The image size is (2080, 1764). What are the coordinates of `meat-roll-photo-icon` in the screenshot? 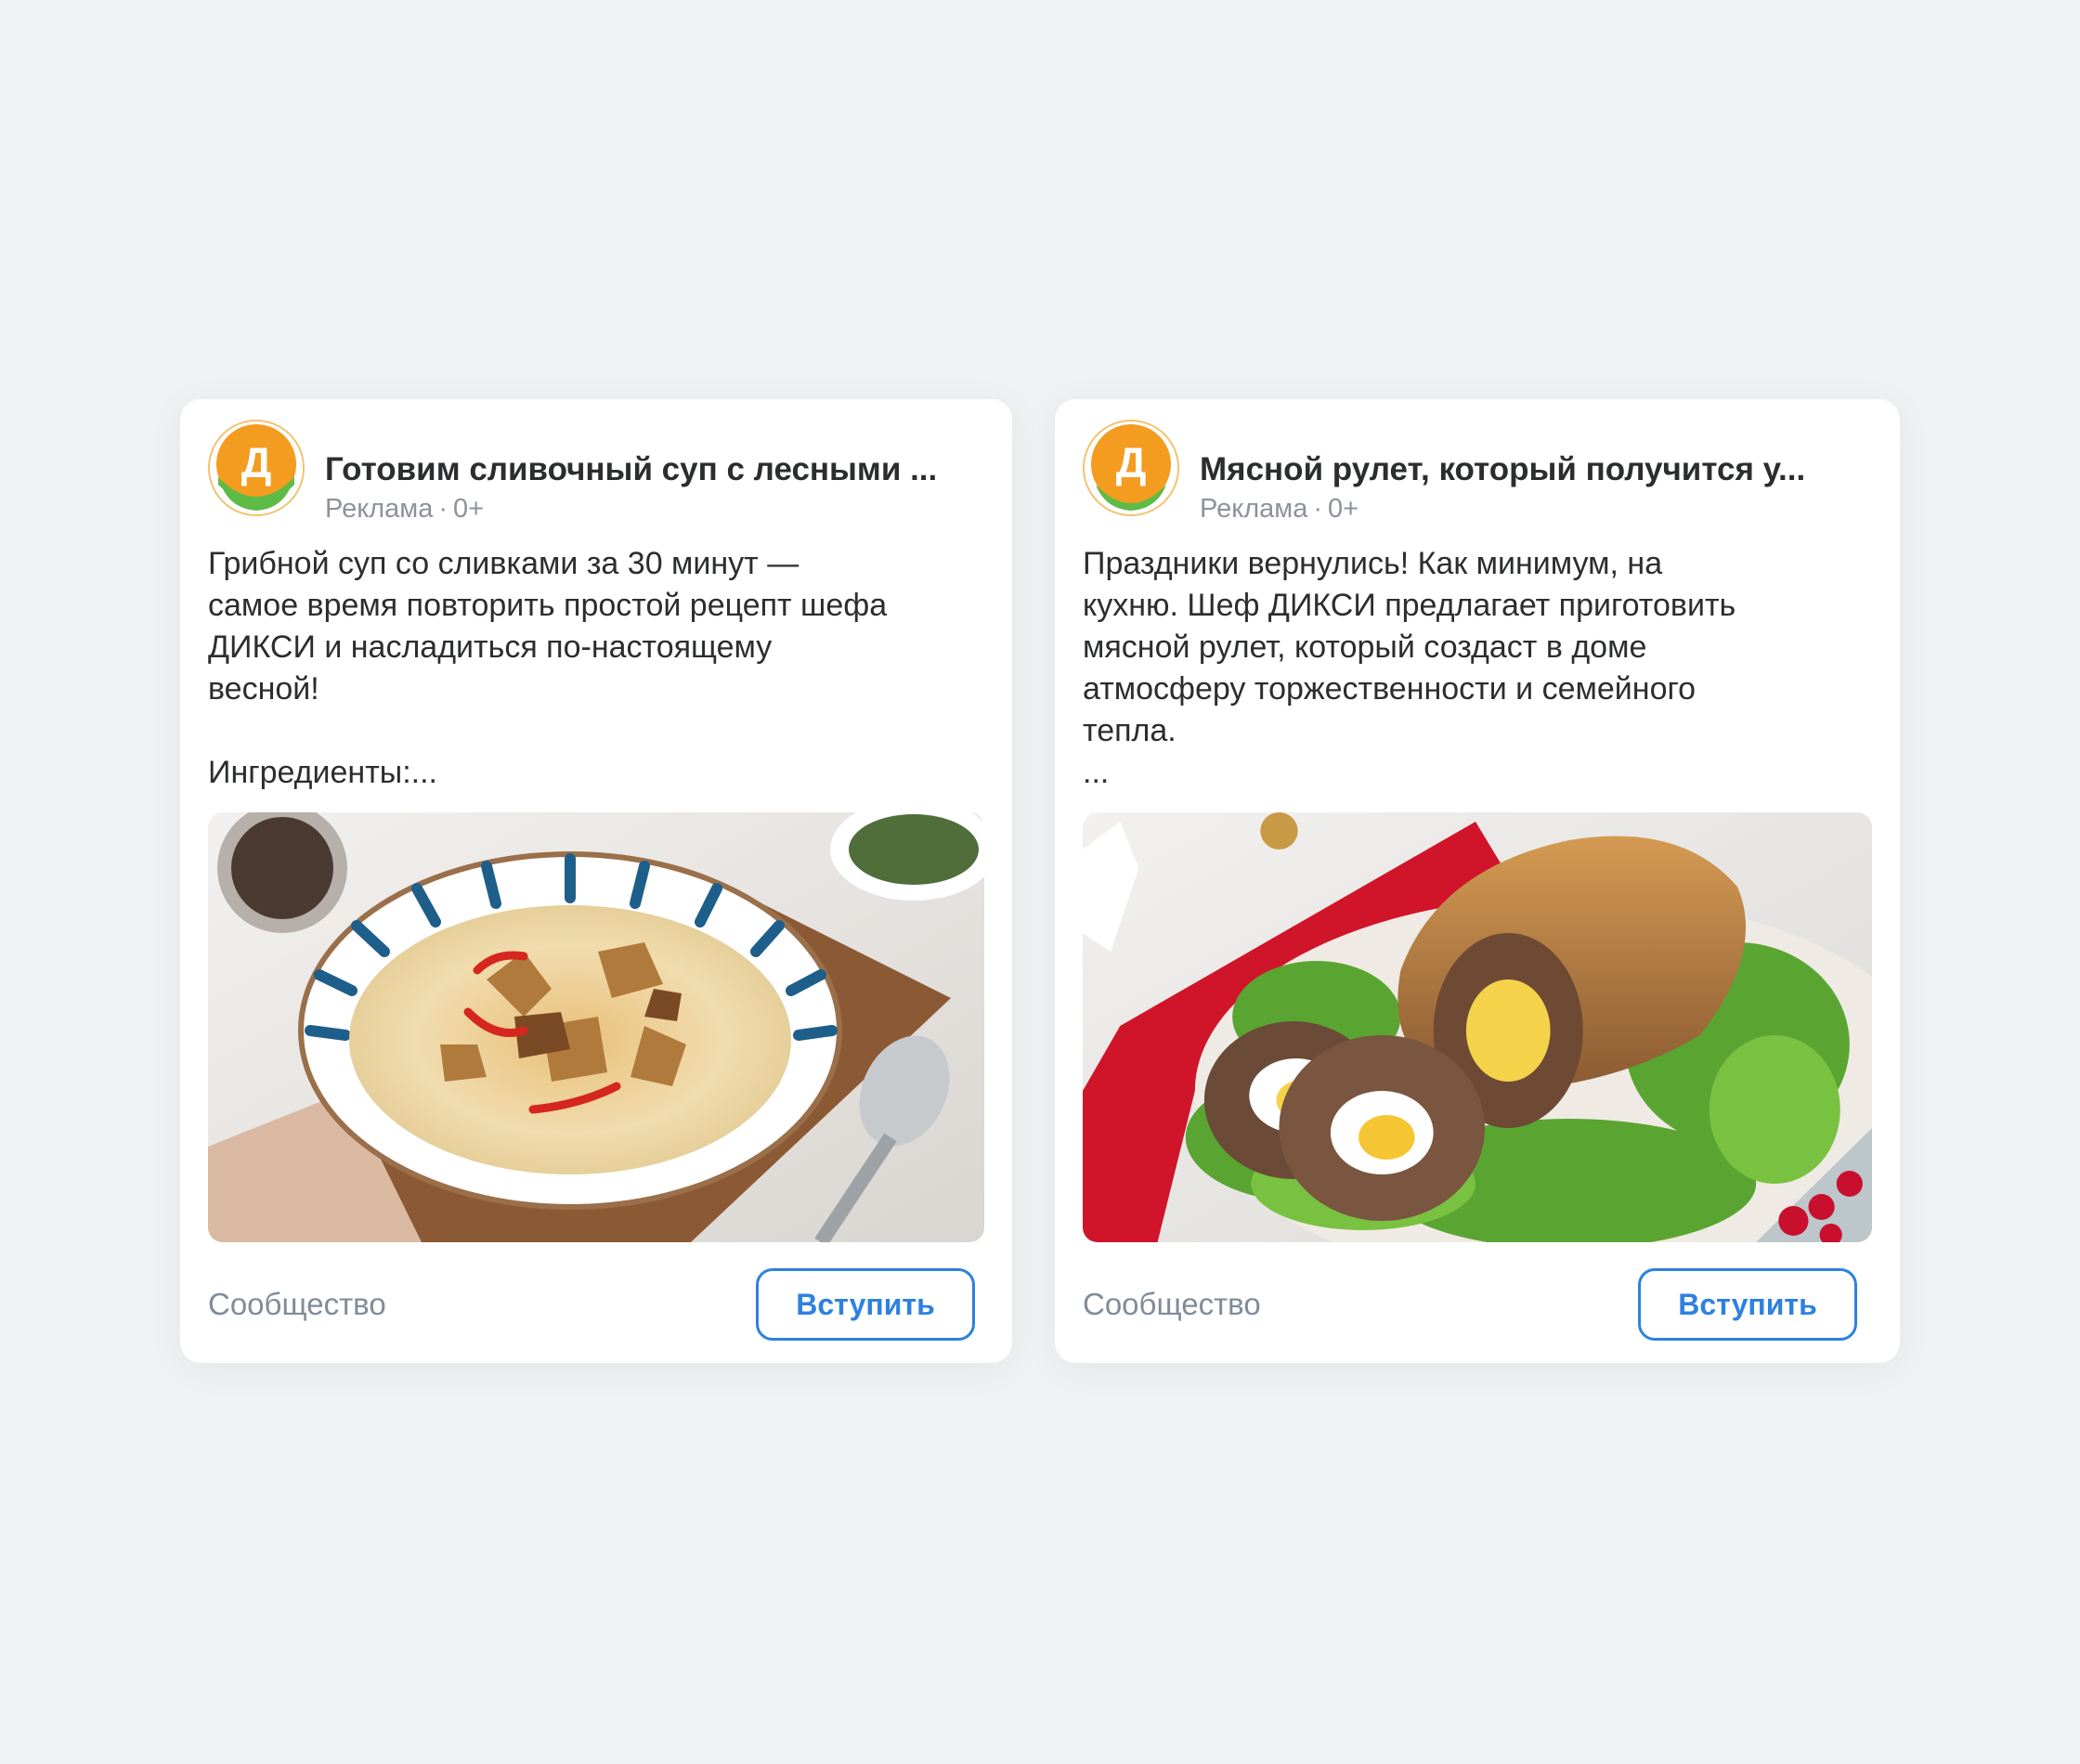 It's located at (1477, 1027).